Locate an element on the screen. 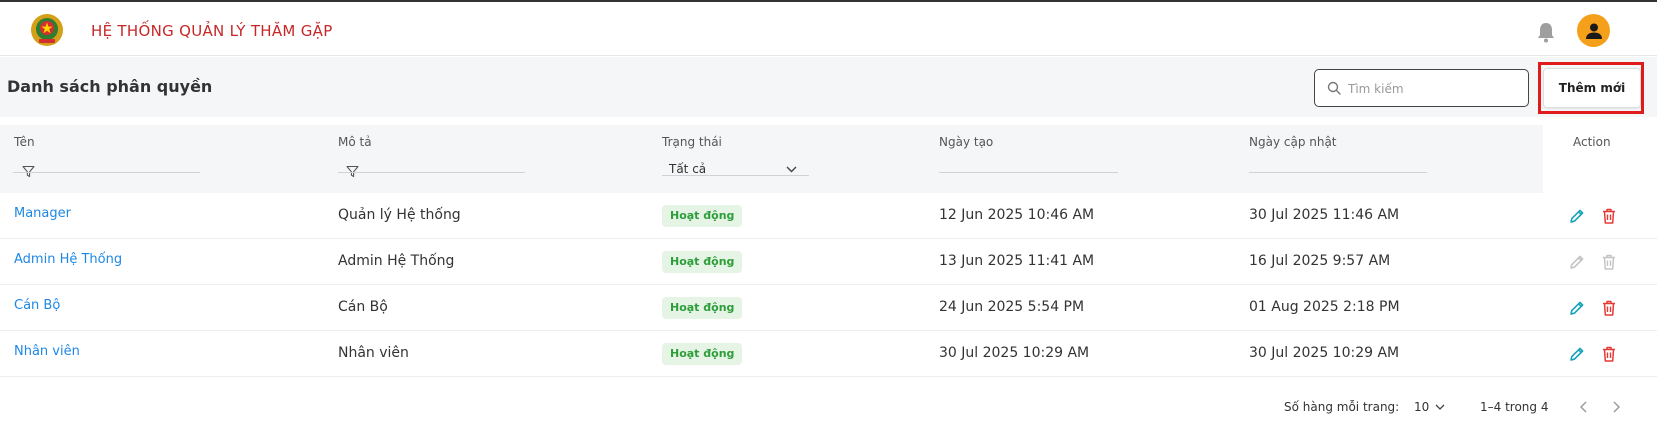  role-name-link: Cán Bộ is located at coordinates (37, 305).